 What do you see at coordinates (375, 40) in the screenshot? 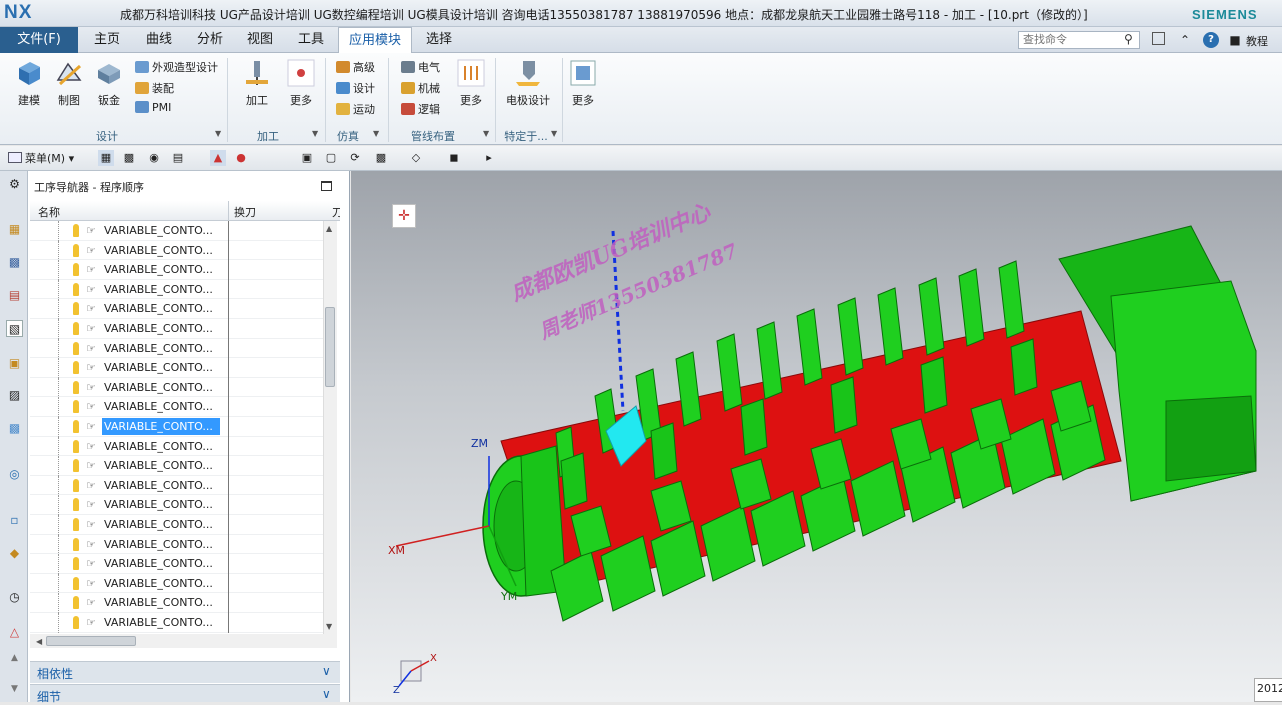
I see `tab-application: 应用模块` at bounding box center [375, 40].